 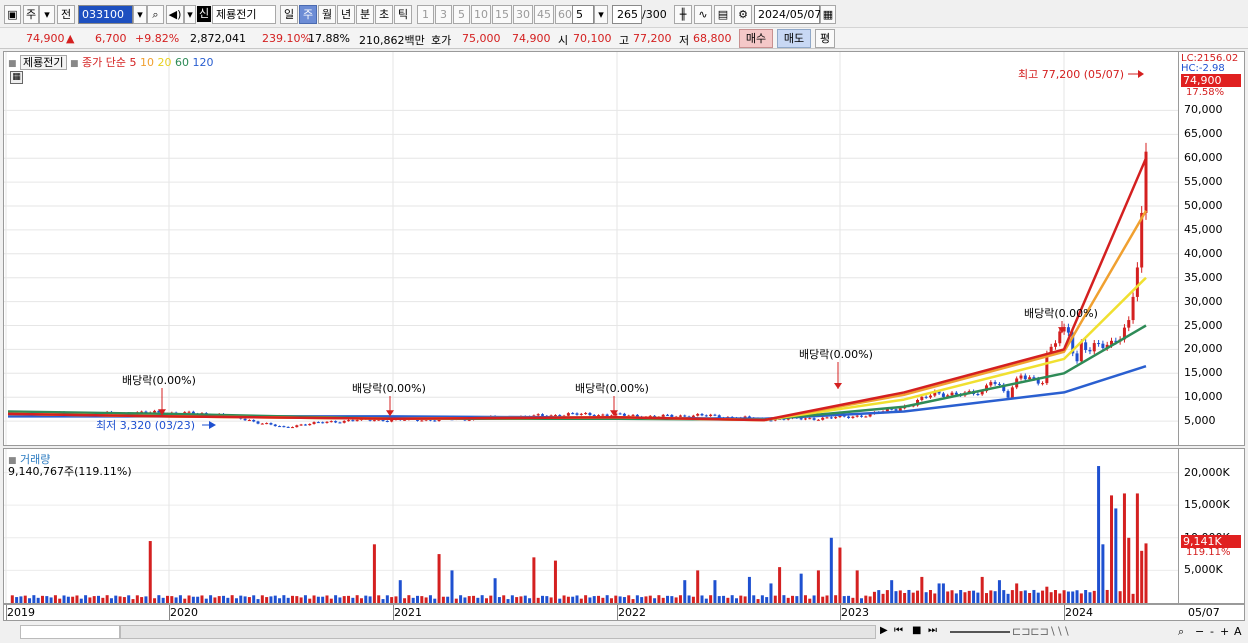 What do you see at coordinates (787, 14) in the screenshot?
I see `date-input: 2024/05/07` at bounding box center [787, 14].